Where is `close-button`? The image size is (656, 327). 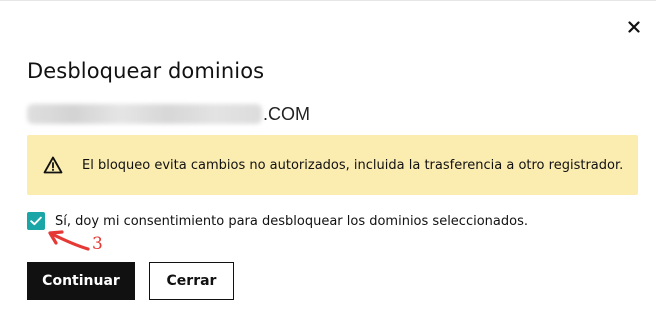
close-button is located at coordinates (634, 27).